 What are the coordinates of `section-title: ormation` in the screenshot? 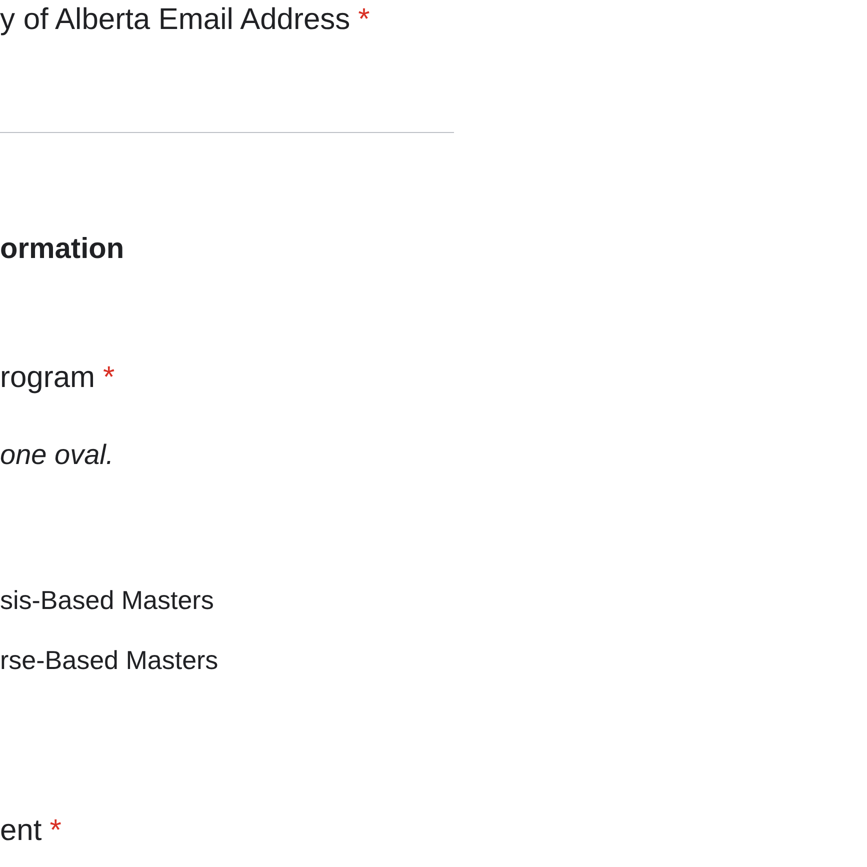 It's located at (63, 249).